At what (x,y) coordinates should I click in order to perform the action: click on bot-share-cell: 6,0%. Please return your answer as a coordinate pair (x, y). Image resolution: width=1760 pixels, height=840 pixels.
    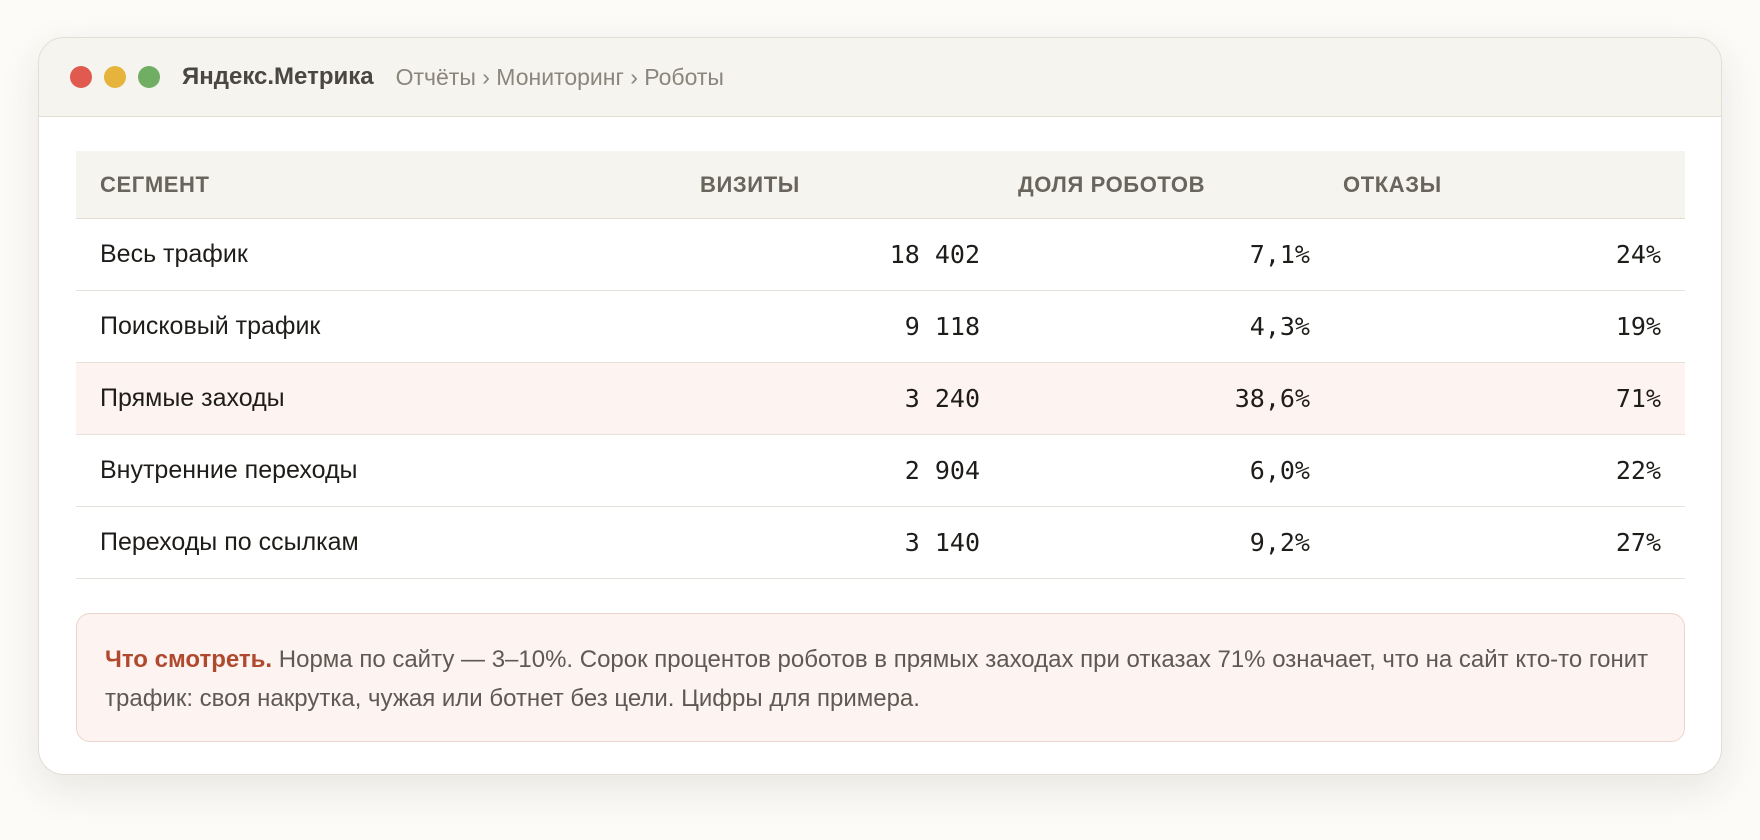
    Looking at the image, I should click on (1279, 470).